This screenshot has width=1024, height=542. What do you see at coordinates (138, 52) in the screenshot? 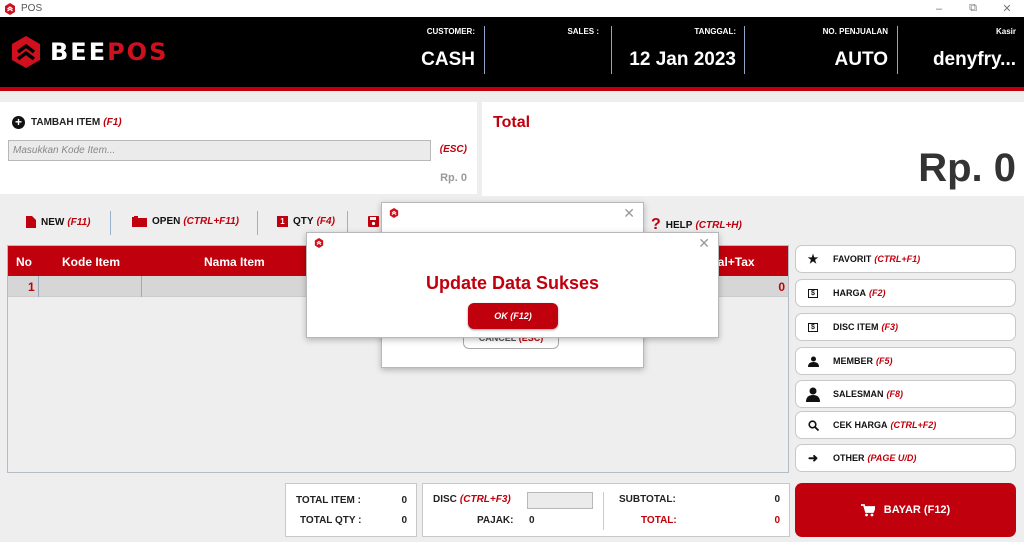
I see `logo-text-red: POS` at bounding box center [138, 52].